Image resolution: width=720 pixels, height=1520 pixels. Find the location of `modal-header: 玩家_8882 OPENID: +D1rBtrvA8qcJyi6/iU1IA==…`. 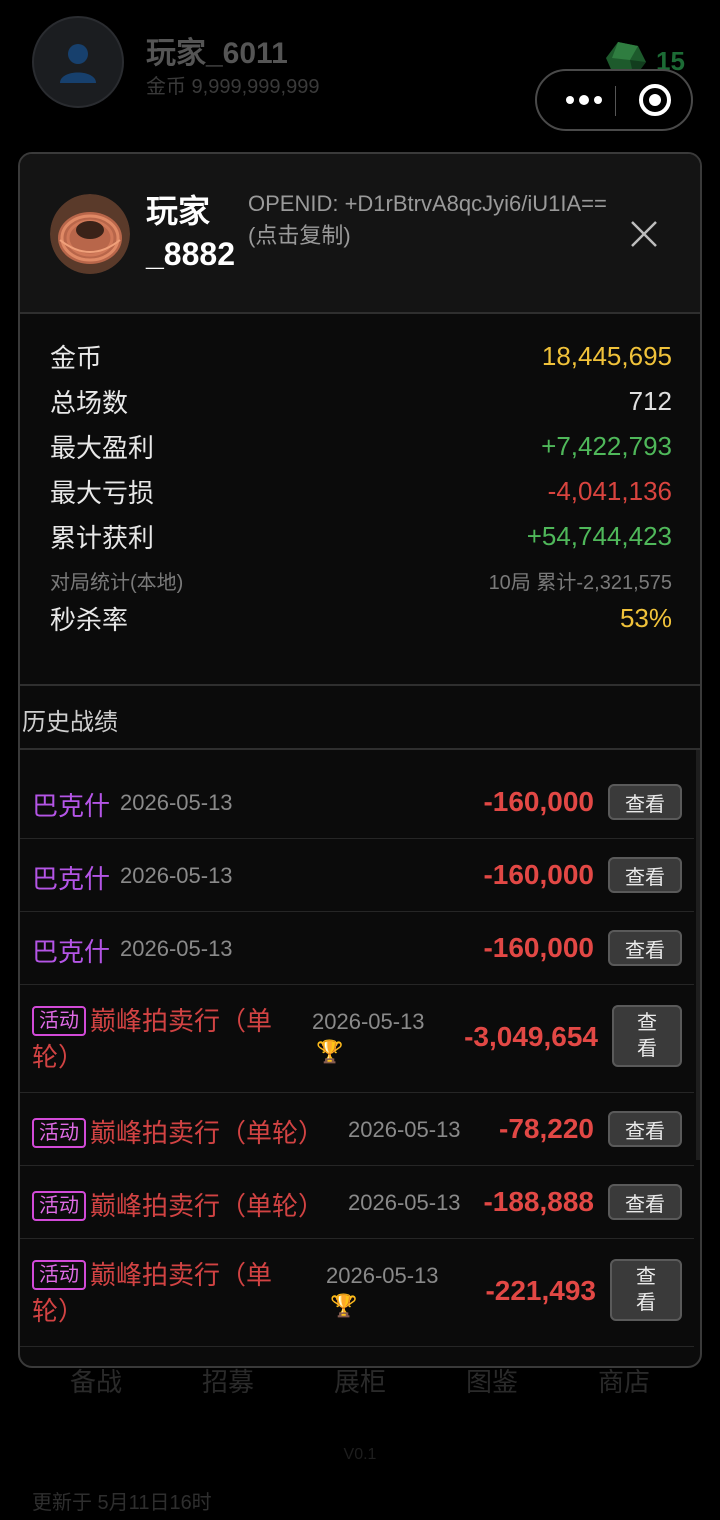

modal-header: 玩家_8882 OPENID: +D1rBtrvA8qcJyi6/iU1IA==… is located at coordinates (360, 234).